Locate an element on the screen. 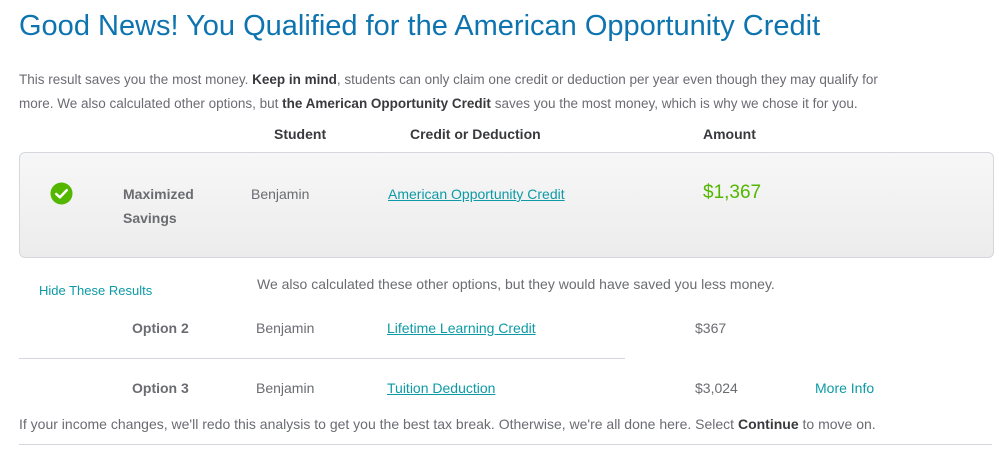 This screenshot has height=466, width=999. option-2-student: Benjamin is located at coordinates (285, 328).